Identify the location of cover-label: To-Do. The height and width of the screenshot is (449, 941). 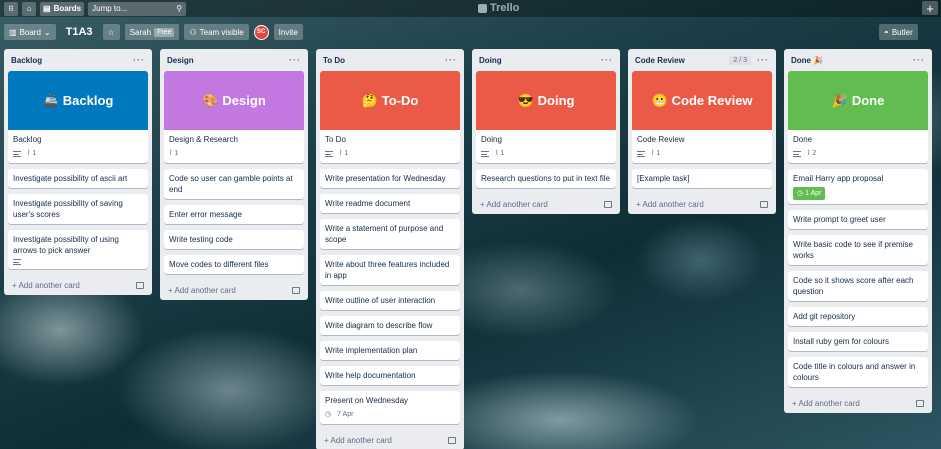
(400, 100).